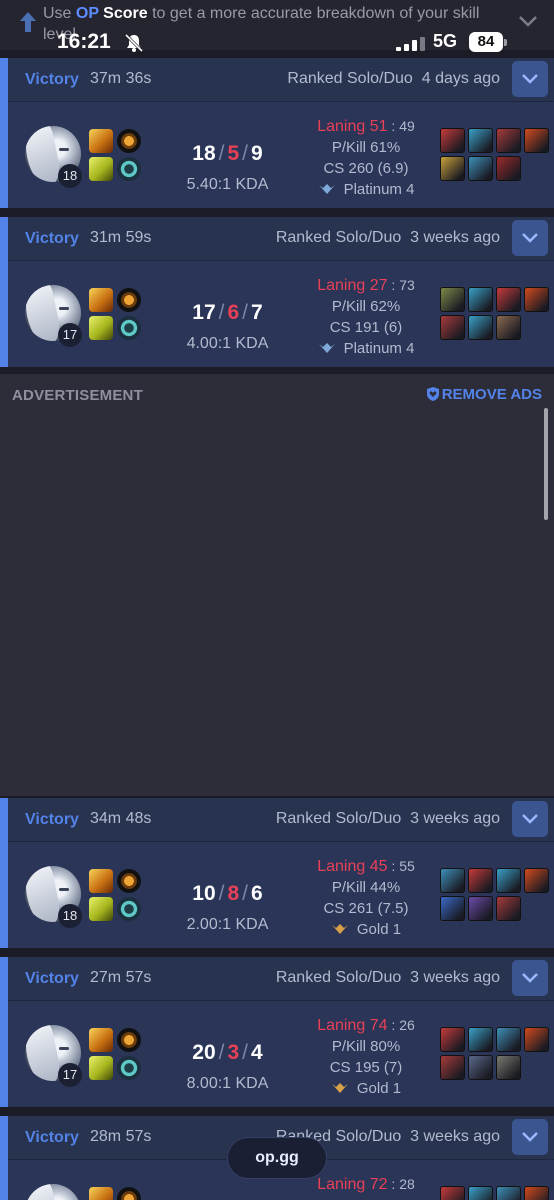 The width and height of the screenshot is (554, 1200). What do you see at coordinates (433, 394) in the screenshot?
I see `heart-shield-icon` at bounding box center [433, 394].